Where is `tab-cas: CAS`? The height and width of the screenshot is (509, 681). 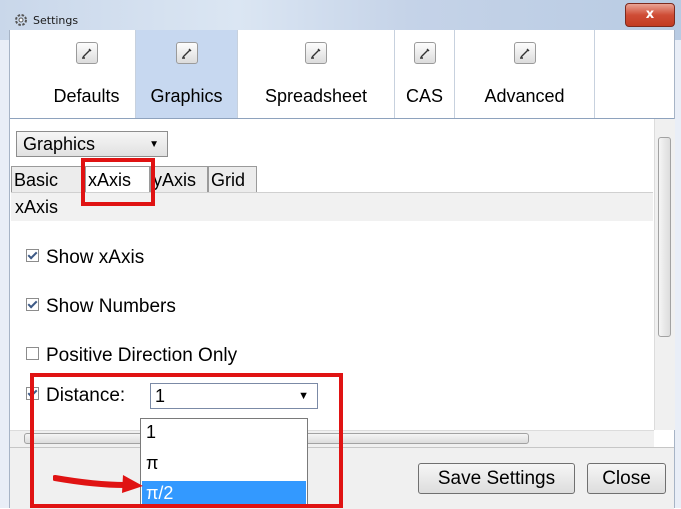
tab-cas: CAS is located at coordinates (425, 74).